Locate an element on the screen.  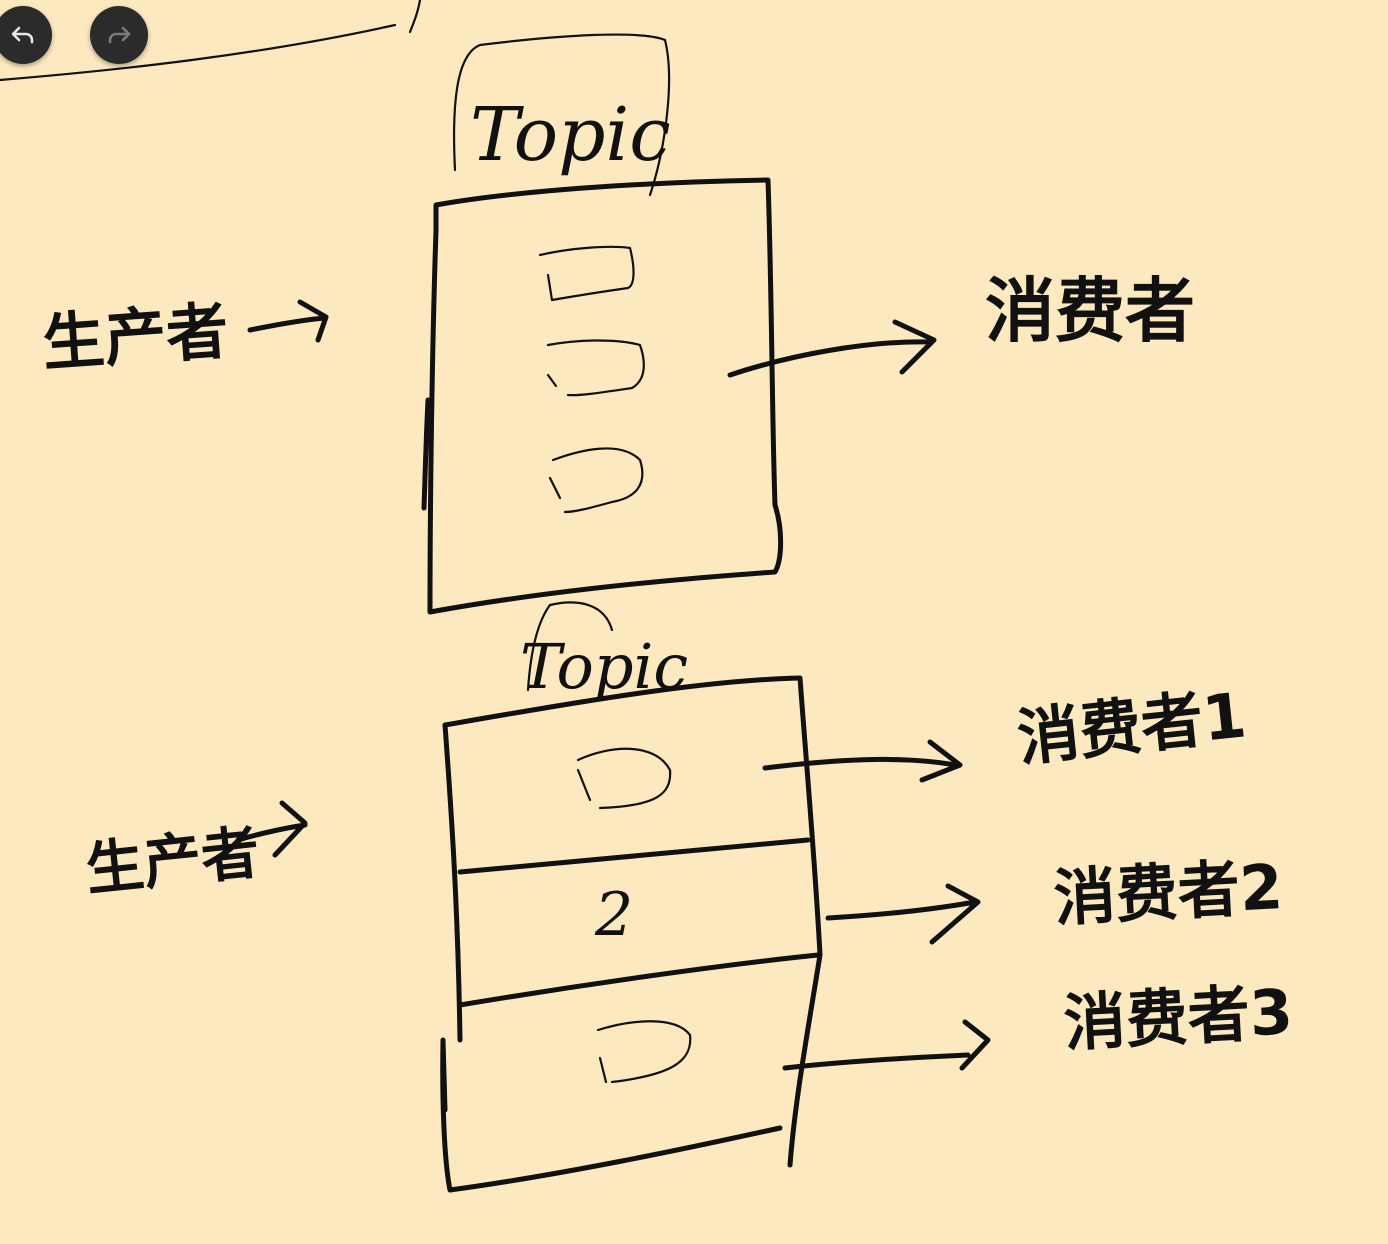
topic-box is located at coordinates (602, 396).